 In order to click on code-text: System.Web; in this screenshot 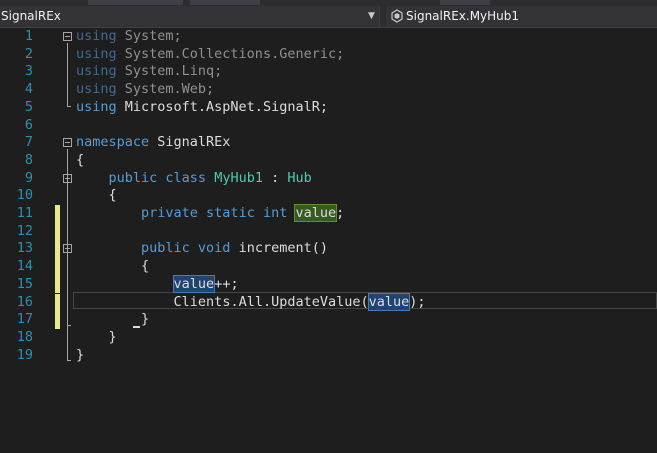, I will do `click(165, 89)`.